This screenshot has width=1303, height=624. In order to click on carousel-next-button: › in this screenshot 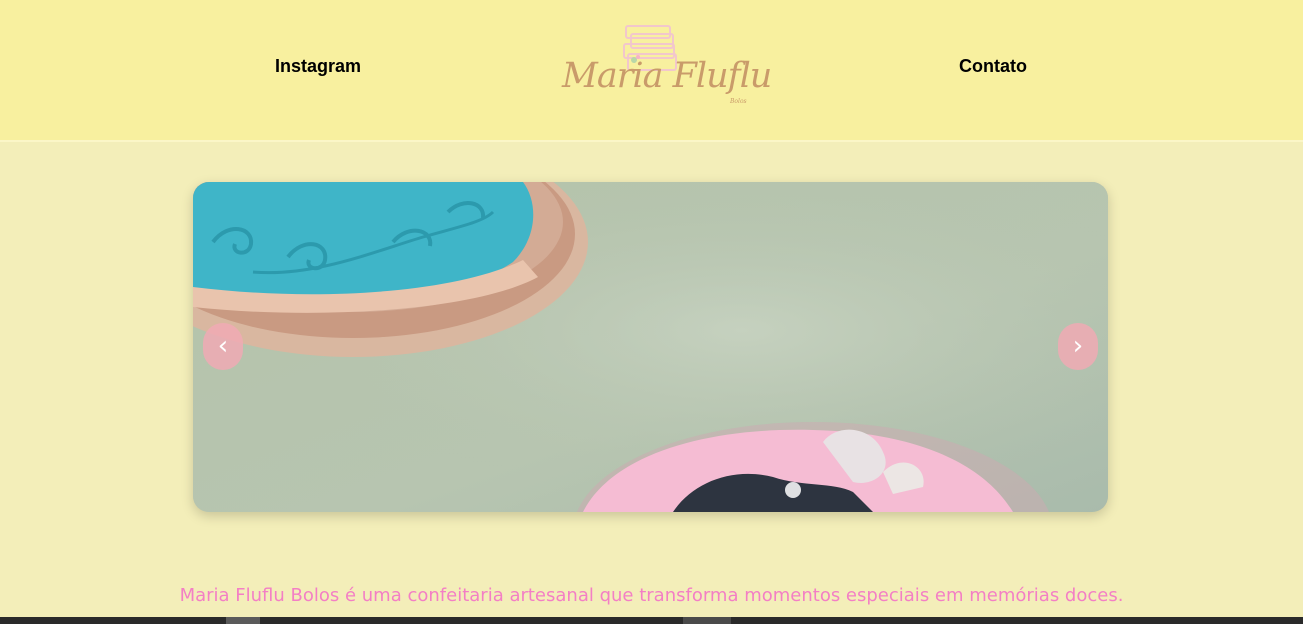, I will do `click(1078, 346)`.